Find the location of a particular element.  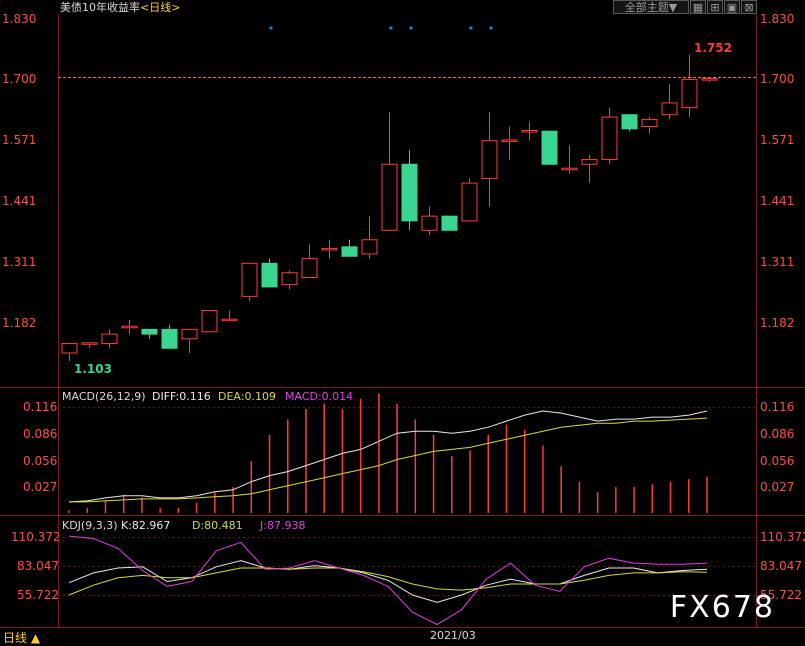

kdj-d-line is located at coordinates (388, 581).